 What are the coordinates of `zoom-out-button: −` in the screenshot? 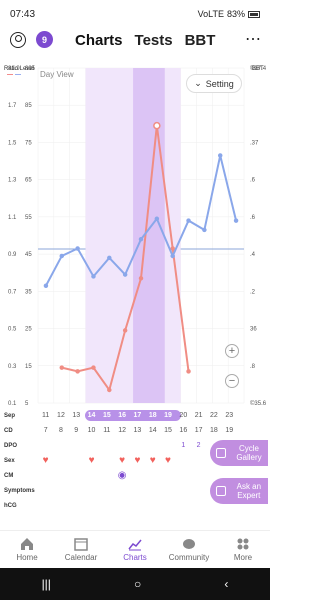 It's located at (232, 381).